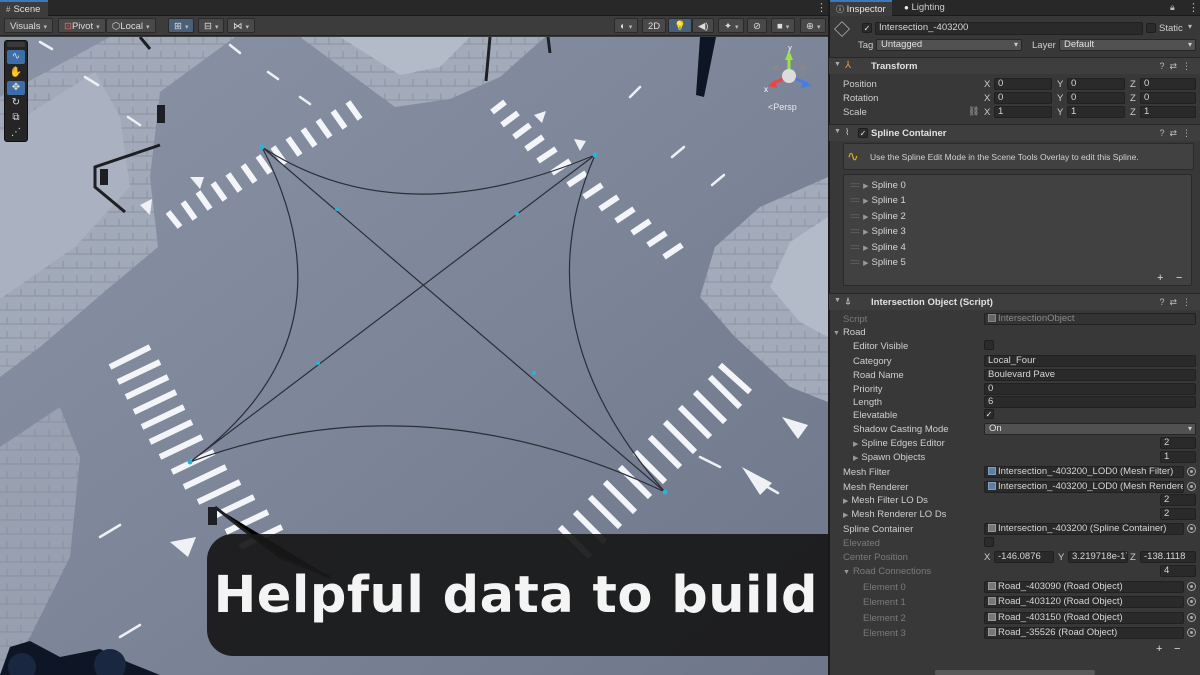 This screenshot has height=675, width=1200. What do you see at coordinates (1014, 132) in the screenshot?
I see `spline-container-header: ▼ ⌇ ✓ Spline Container ?⇄⋮` at bounding box center [1014, 132].